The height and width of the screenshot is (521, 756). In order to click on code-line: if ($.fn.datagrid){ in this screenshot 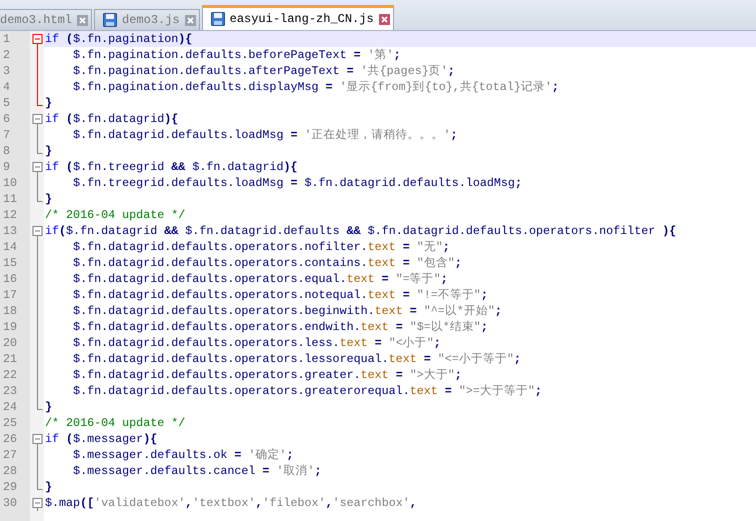, I will do `click(111, 119)`.